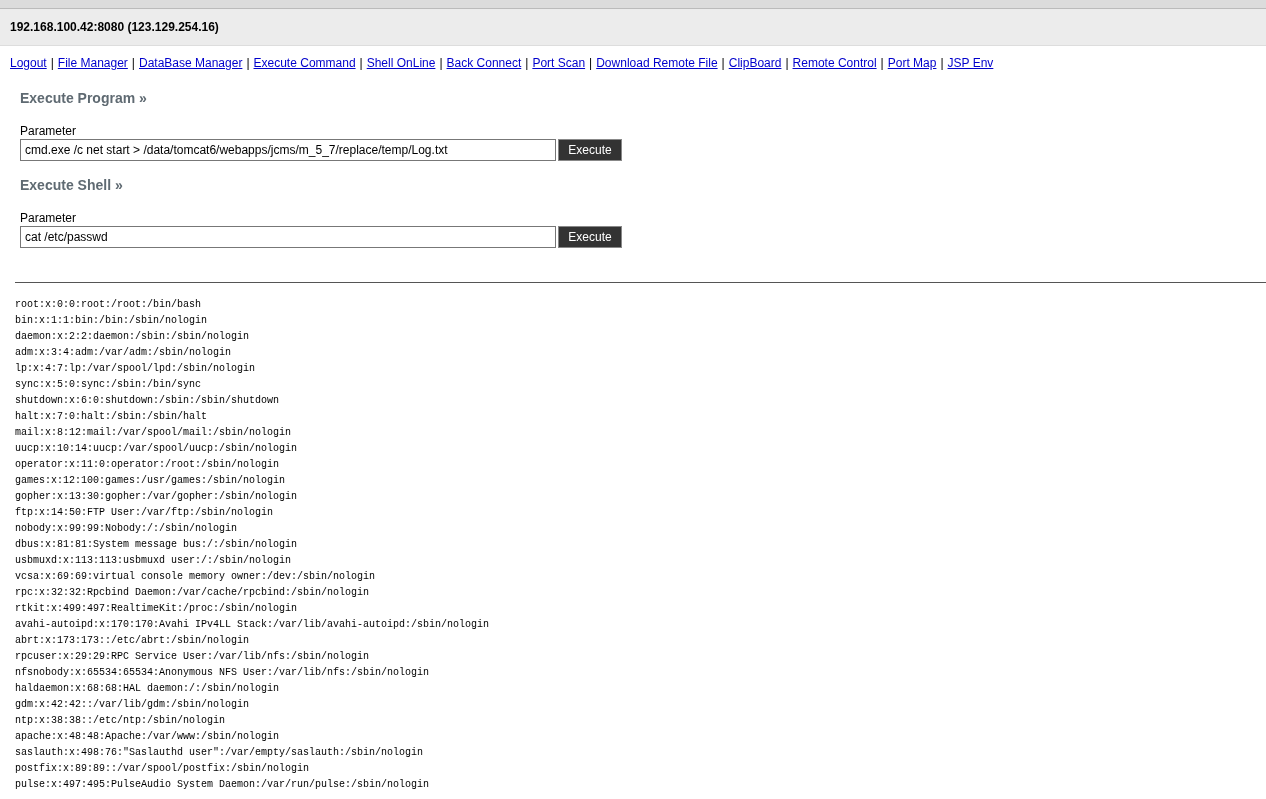 This screenshot has height=799, width=1266. I want to click on output-line: halt:x:7:0:halt:/sbin:/sbin/halt, so click(112, 417).